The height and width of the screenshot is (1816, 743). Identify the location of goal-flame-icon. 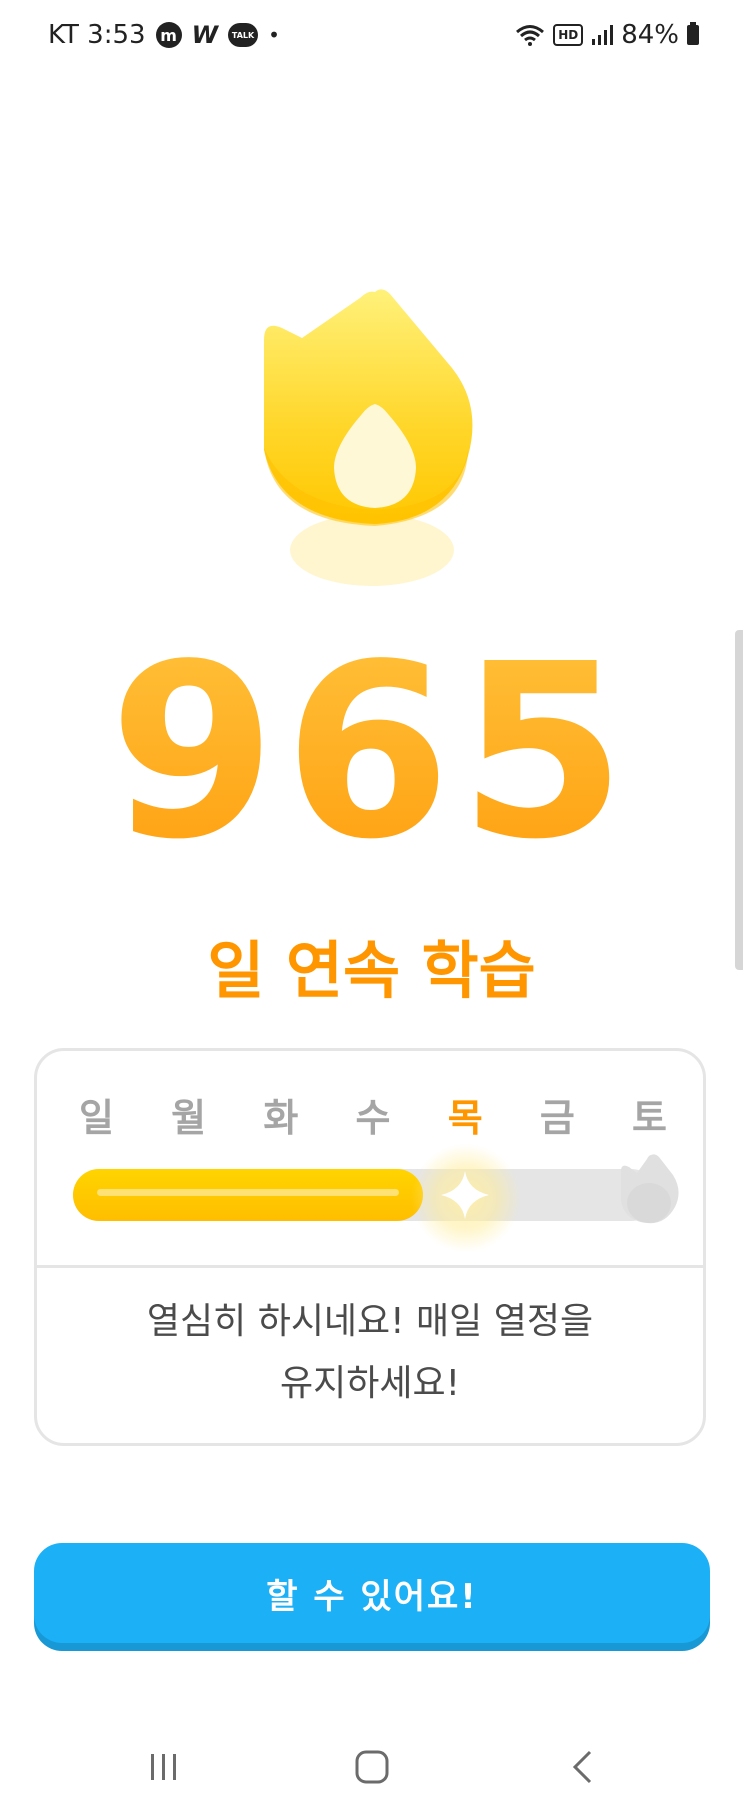
(650, 1189).